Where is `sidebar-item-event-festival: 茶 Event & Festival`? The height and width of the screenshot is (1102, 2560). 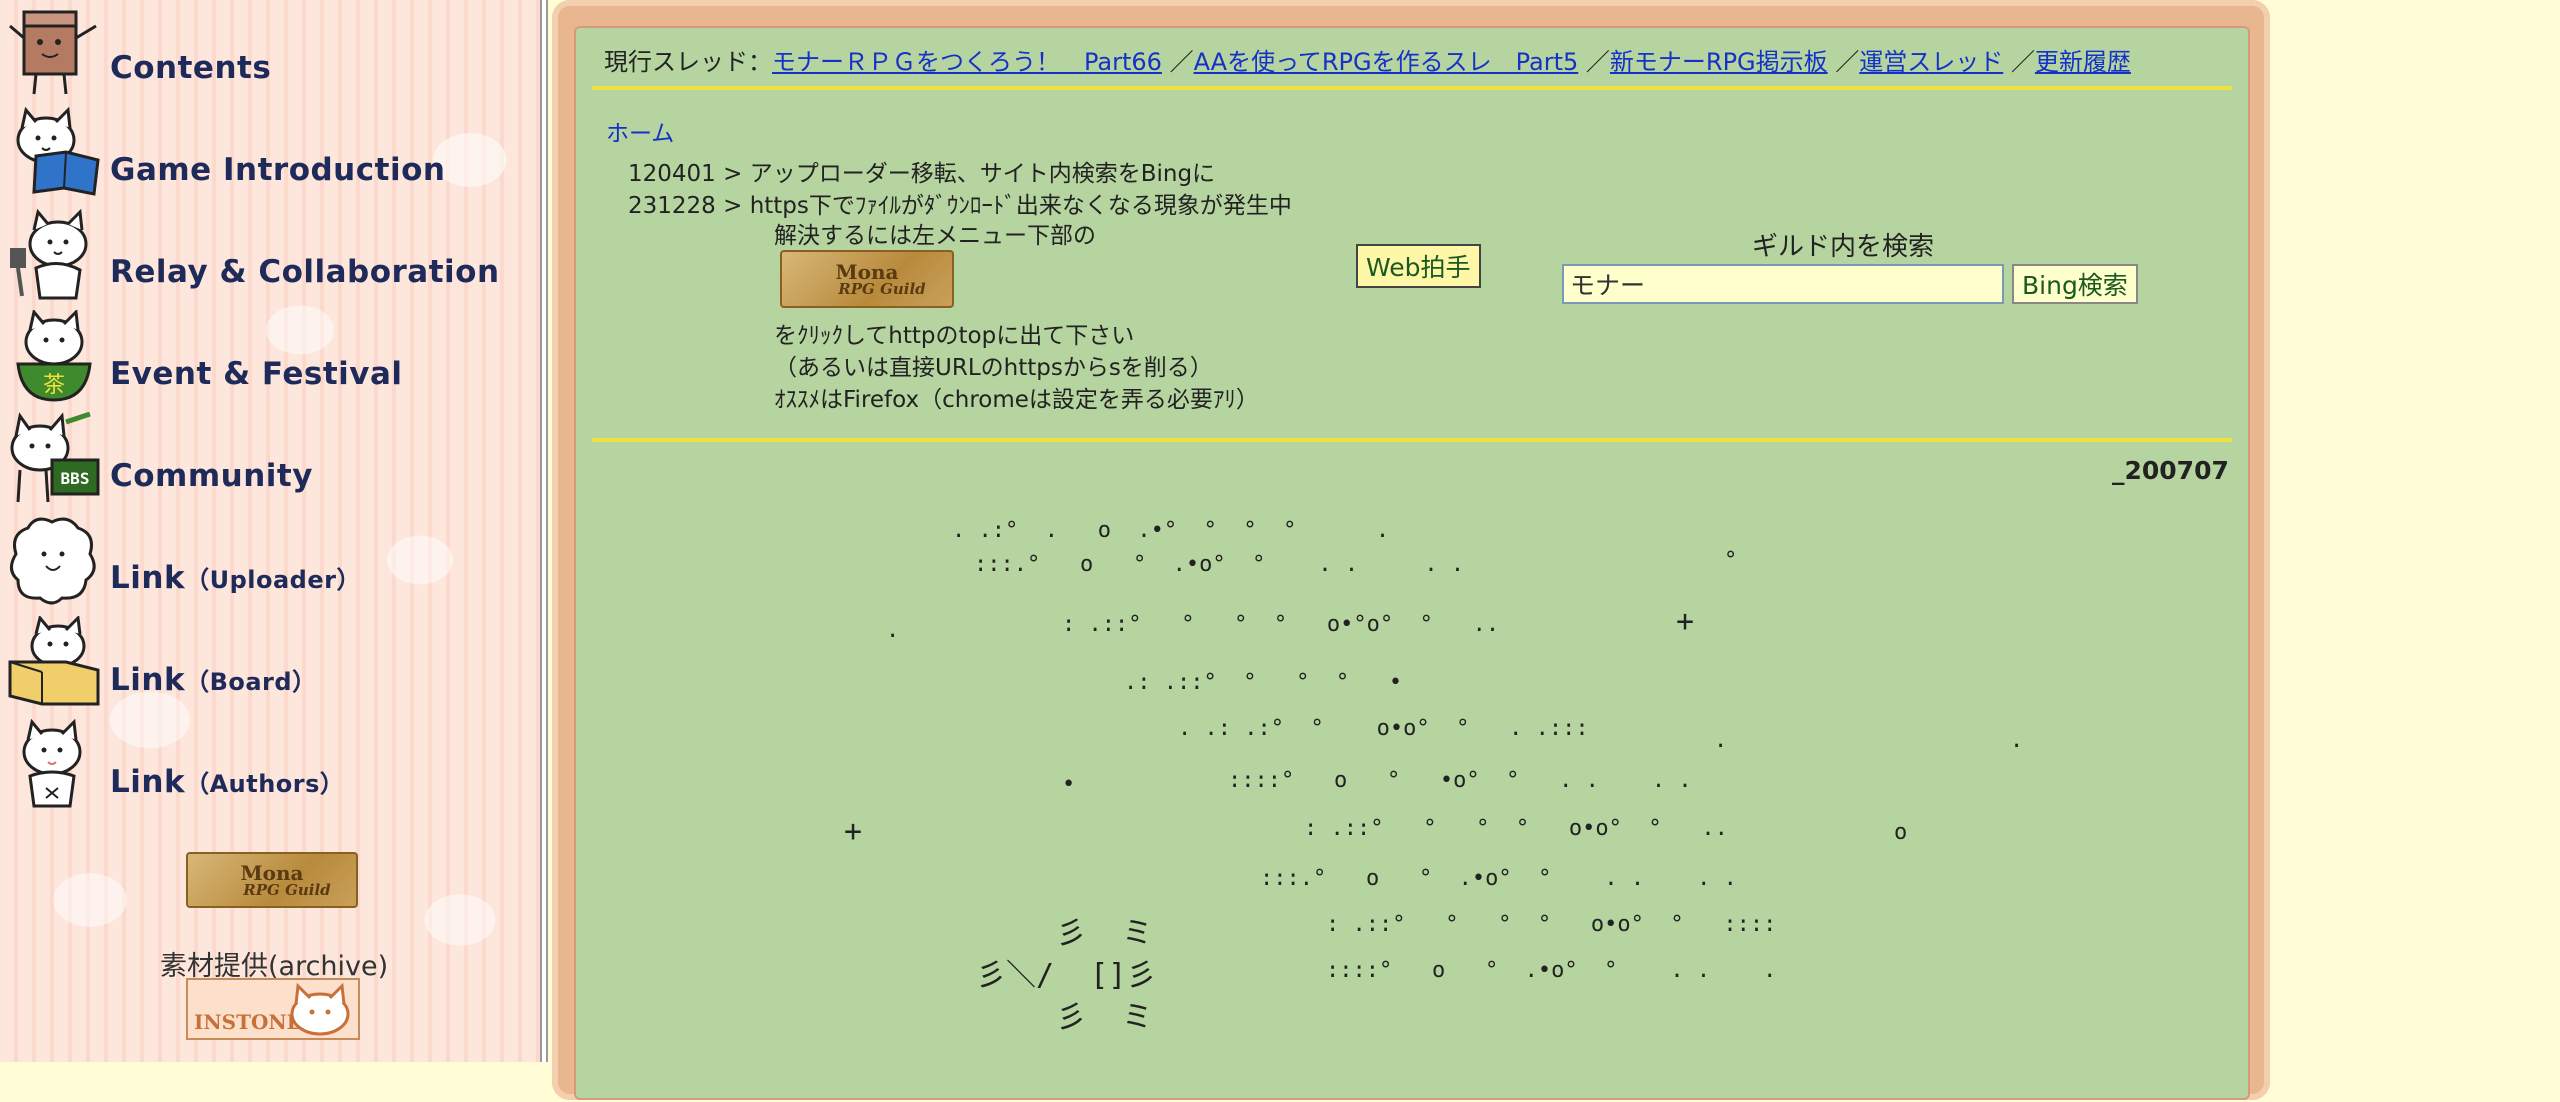
sidebar-item-event-festival: 茶 Event & Festival is located at coordinates (265, 356).